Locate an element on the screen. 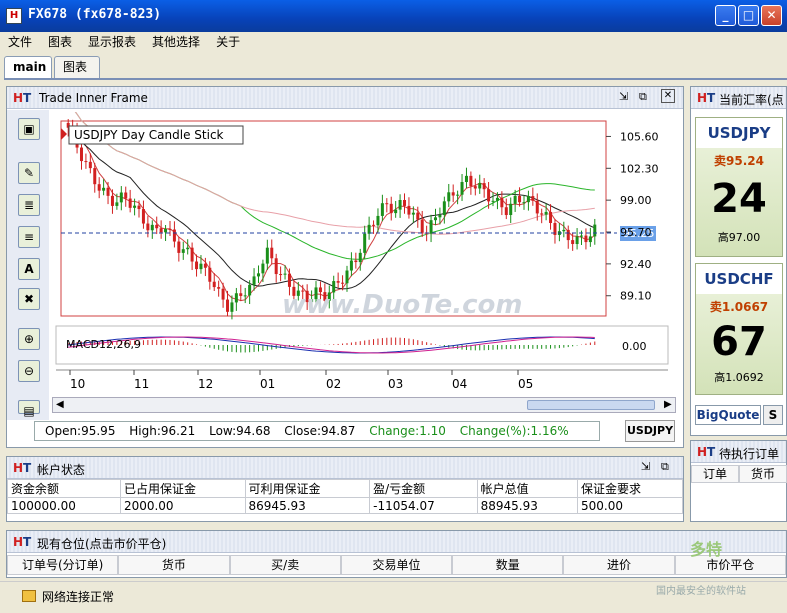 The width and height of the screenshot is (787, 613). window-title: FX678 (fx678-823) is located at coordinates (95, 14).